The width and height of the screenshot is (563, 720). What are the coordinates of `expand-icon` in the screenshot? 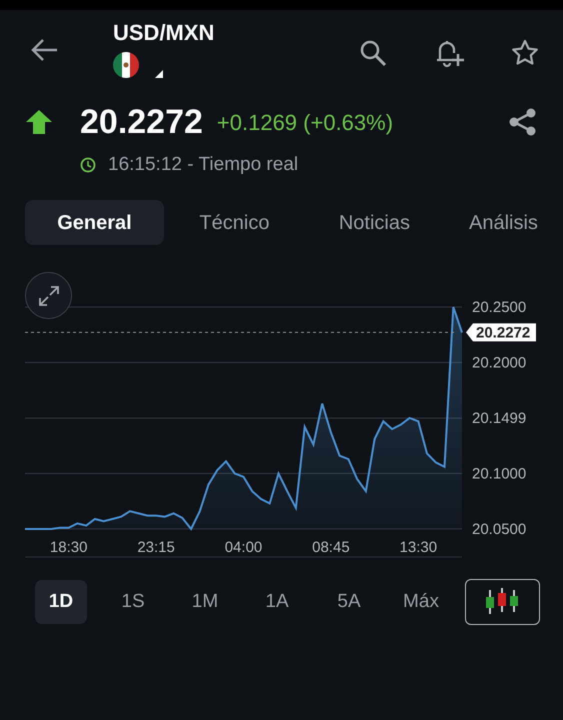 It's located at (48, 296).